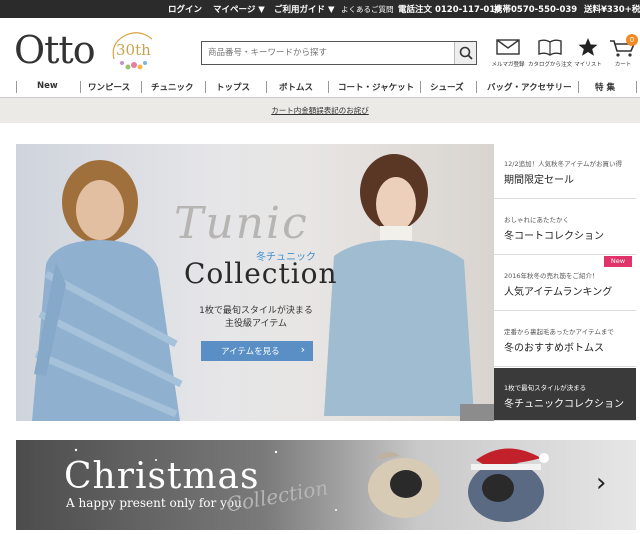 The height and width of the screenshot is (534, 640). Describe the element at coordinates (329, 53) in the screenshot. I see `search-input` at that location.